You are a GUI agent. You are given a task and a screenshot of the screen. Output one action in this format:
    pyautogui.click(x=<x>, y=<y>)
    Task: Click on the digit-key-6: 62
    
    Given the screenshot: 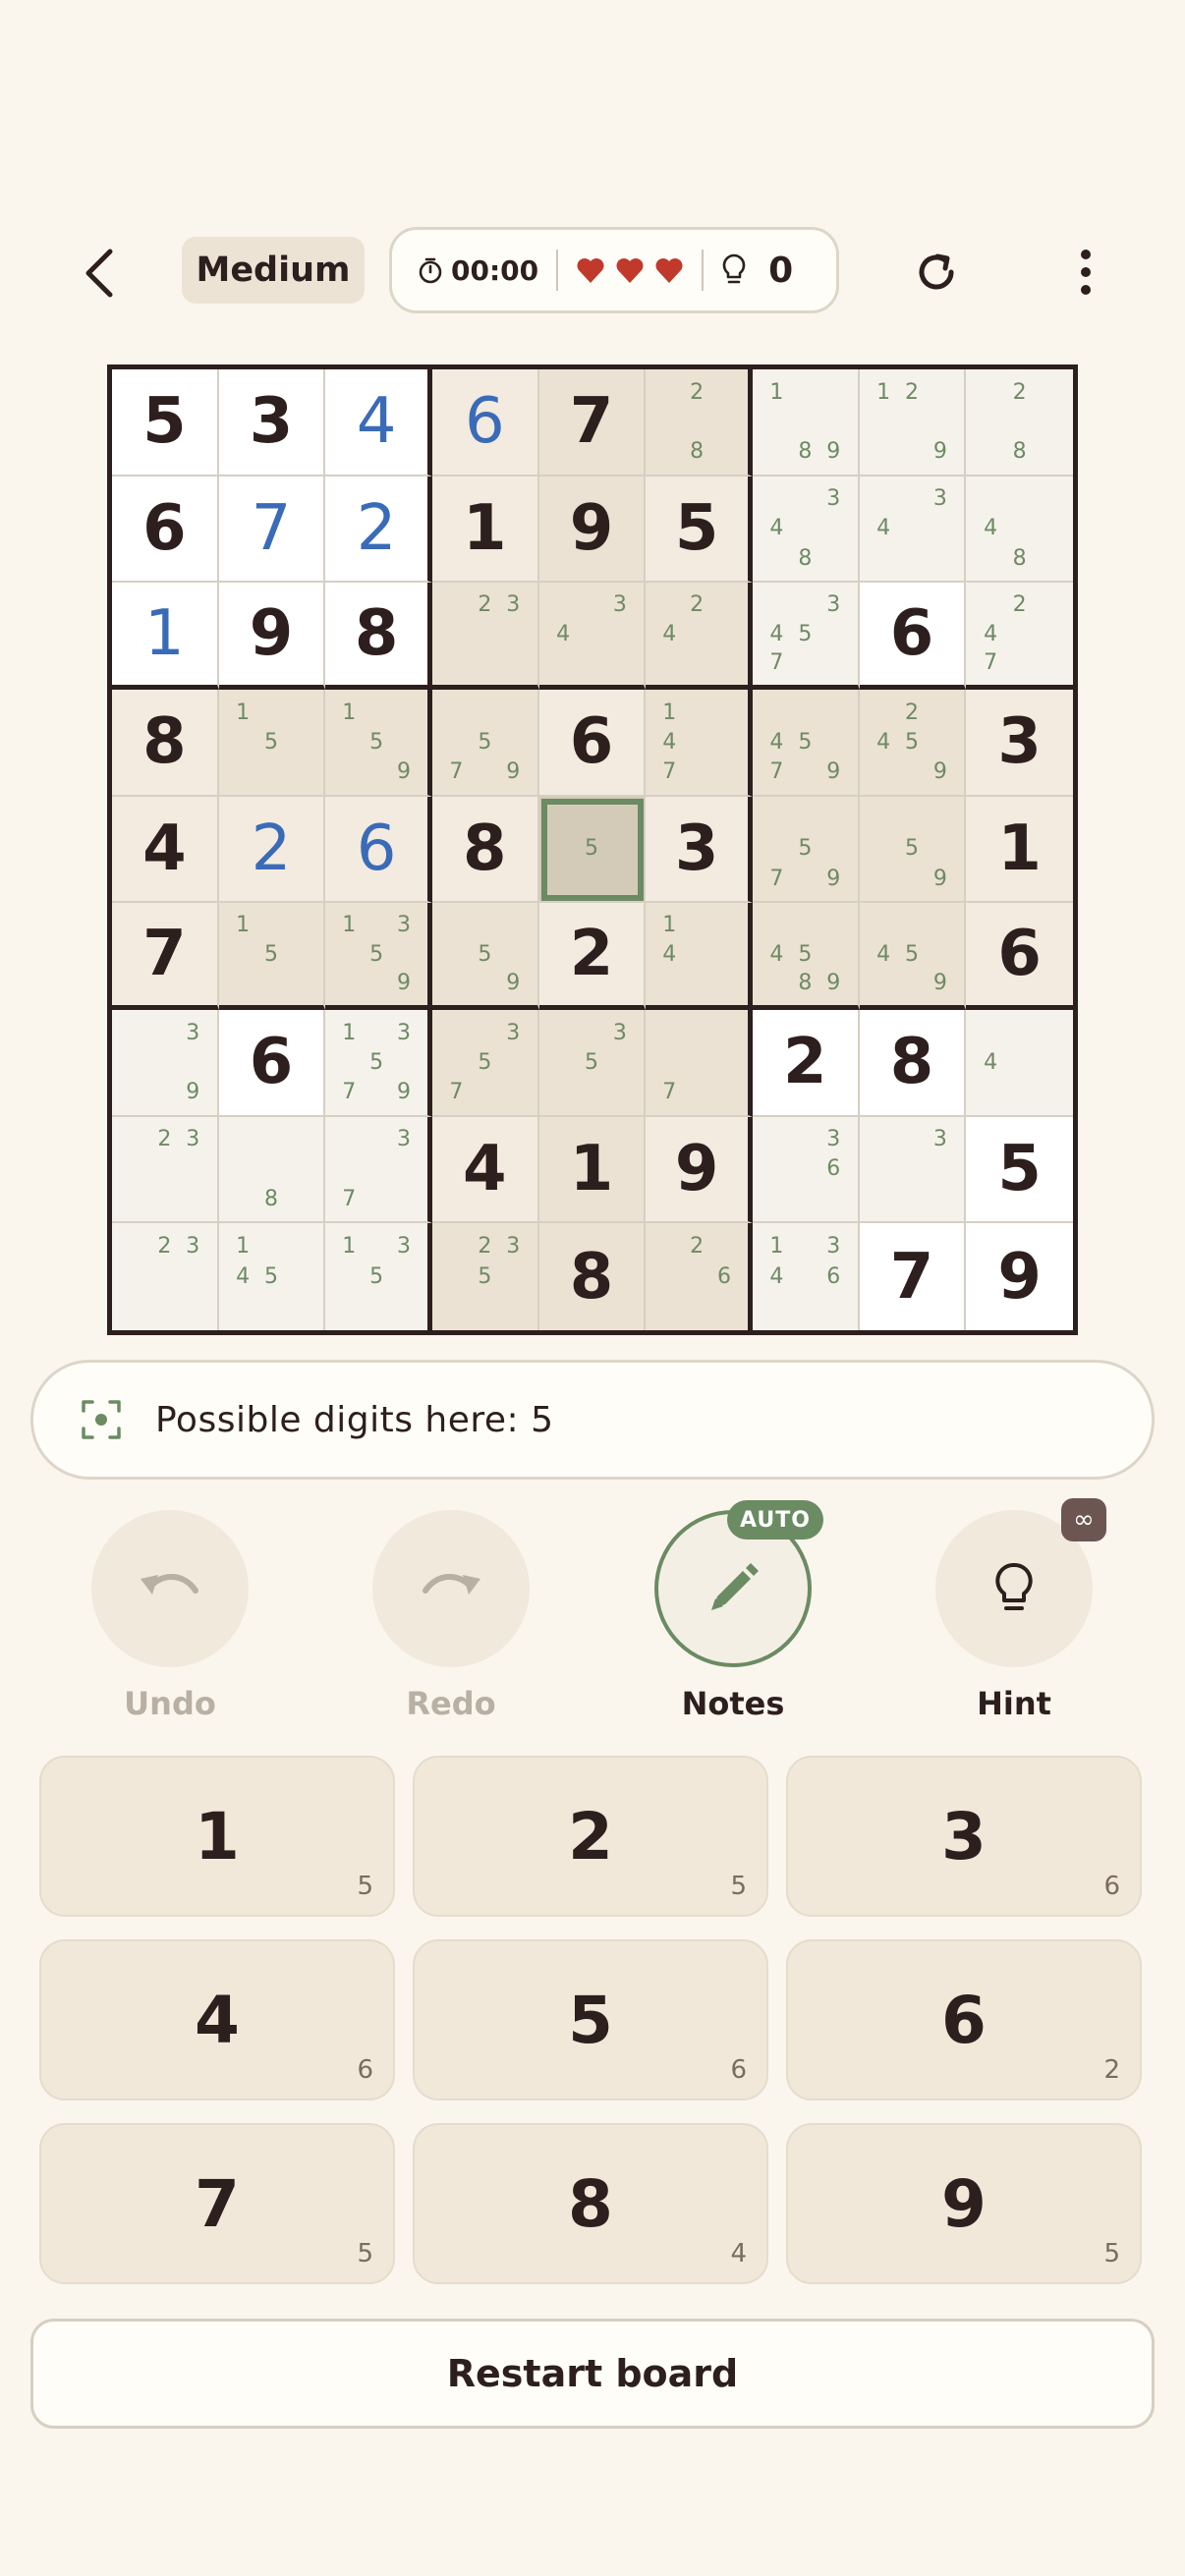 What is the action you would take?
    pyautogui.click(x=964, y=2019)
    